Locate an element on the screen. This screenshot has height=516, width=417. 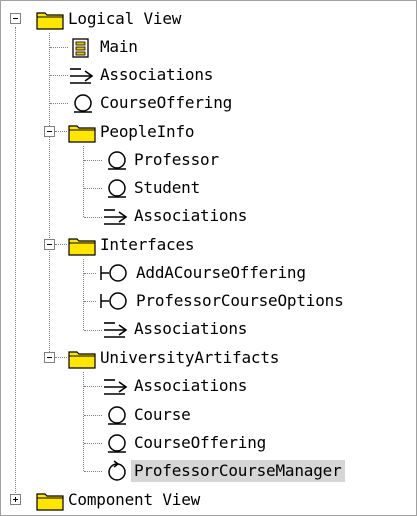
collapse-universityartifacts-button is located at coordinates (49, 357).